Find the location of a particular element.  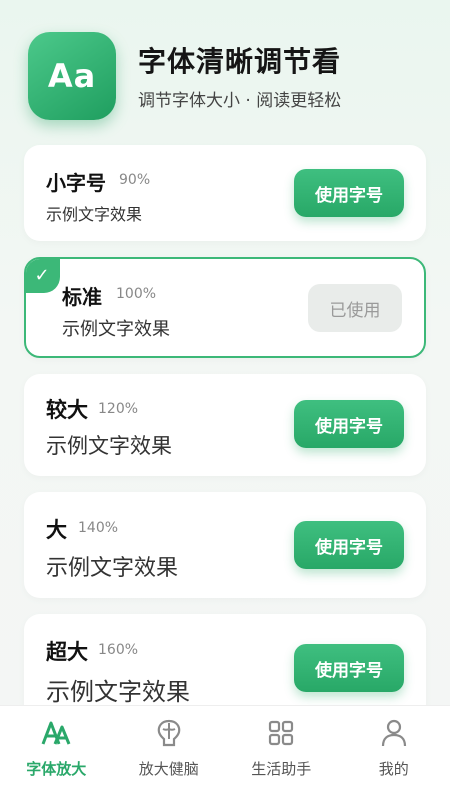

tab-font-scale: 字体放大 is located at coordinates (56, 753).